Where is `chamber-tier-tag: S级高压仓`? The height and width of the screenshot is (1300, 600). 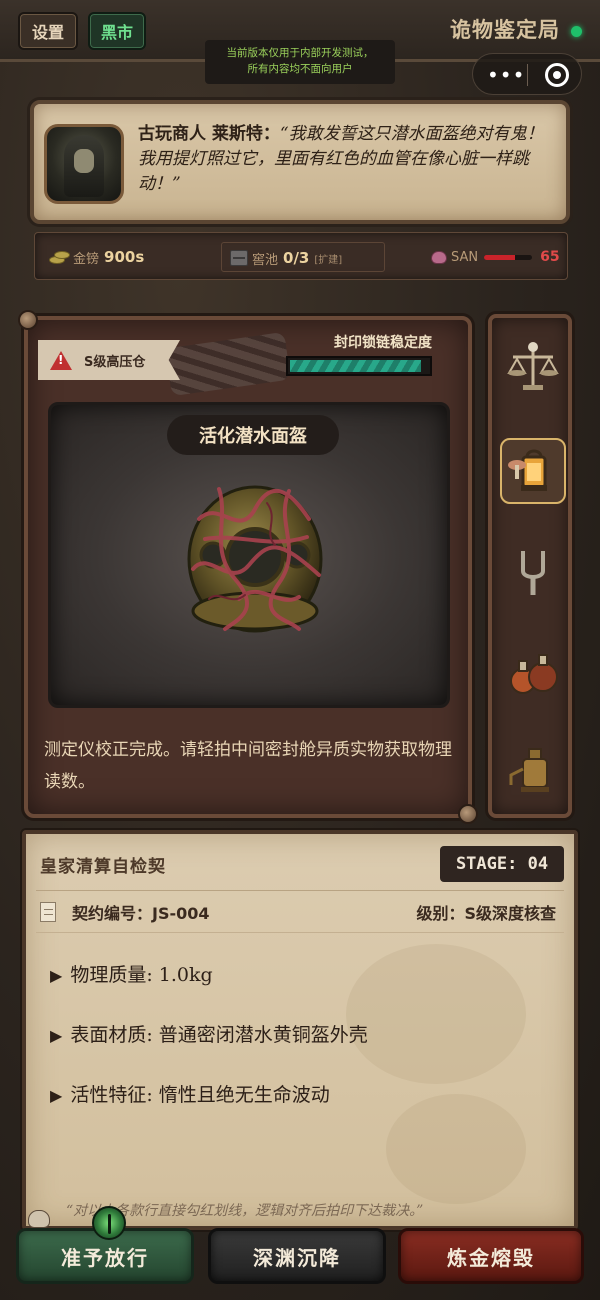
chamber-tier-tag: S级高压仓 is located at coordinates (109, 360).